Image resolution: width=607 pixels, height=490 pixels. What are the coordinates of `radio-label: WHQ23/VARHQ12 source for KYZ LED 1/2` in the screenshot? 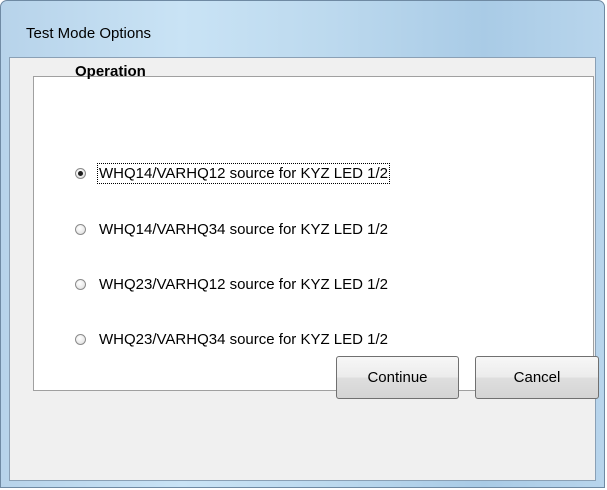 It's located at (243, 284).